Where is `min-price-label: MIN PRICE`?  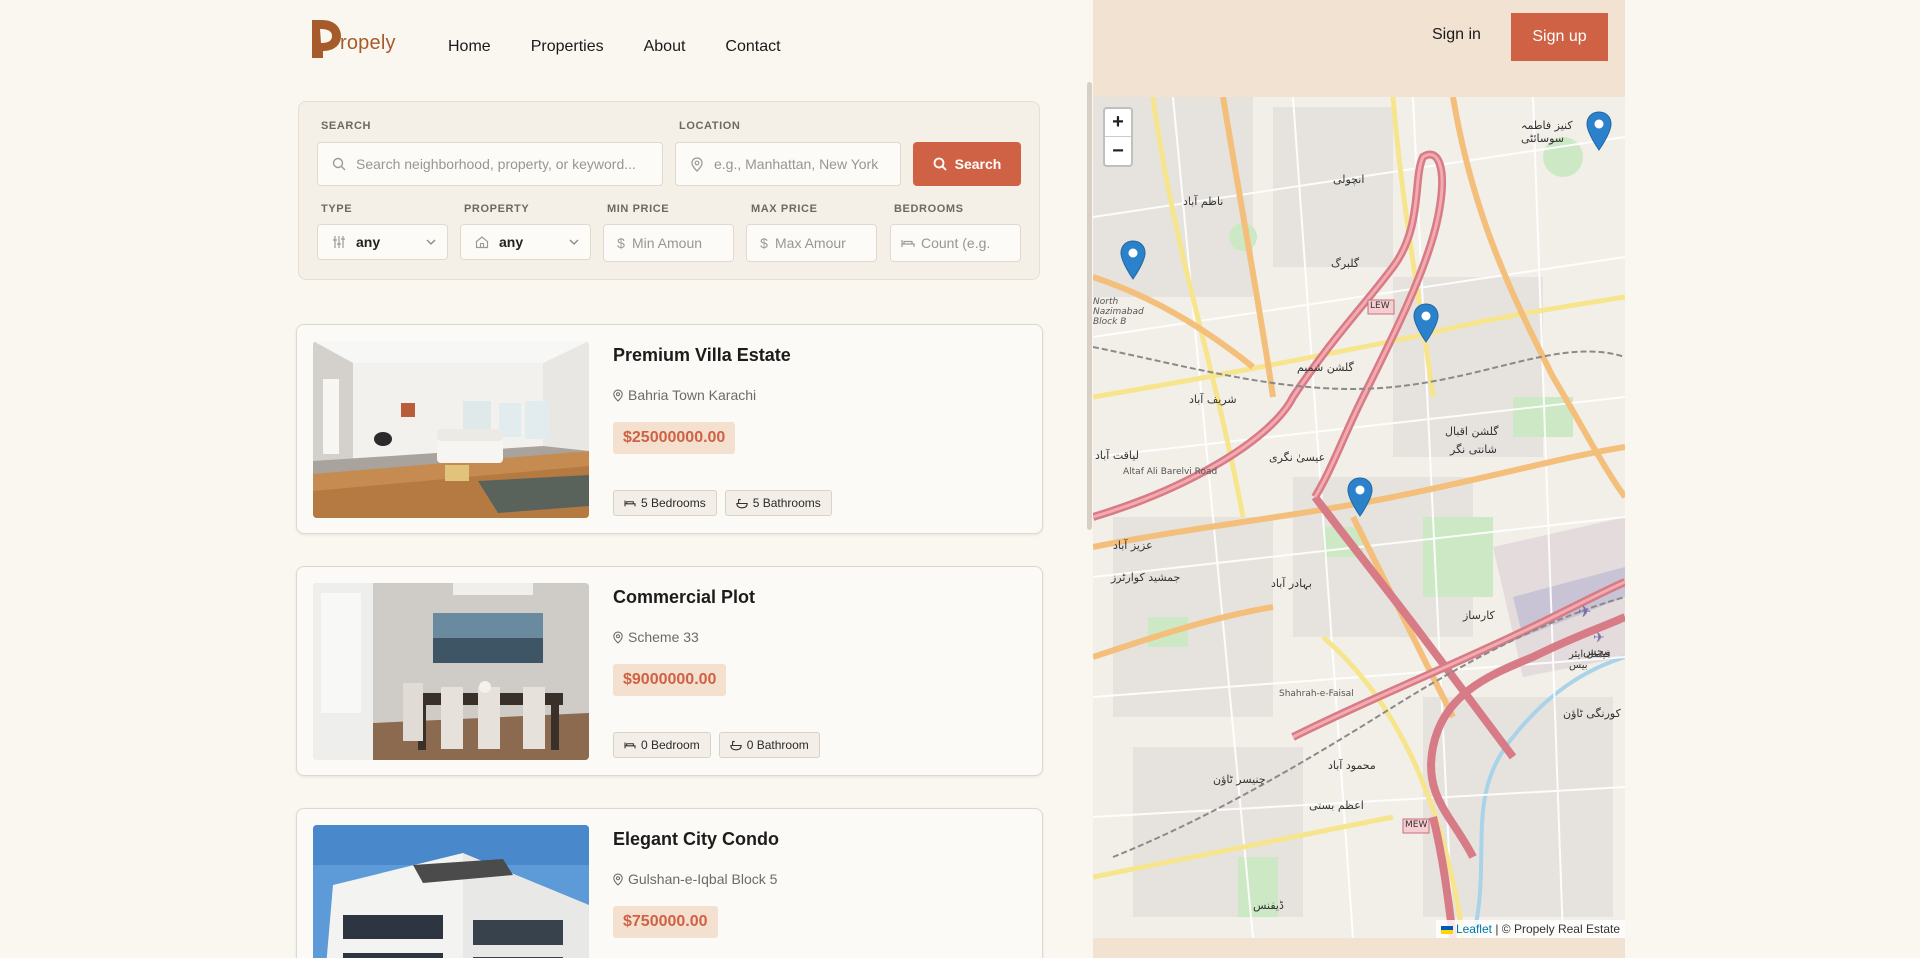
min-price-label: MIN PRICE is located at coordinates (638, 209).